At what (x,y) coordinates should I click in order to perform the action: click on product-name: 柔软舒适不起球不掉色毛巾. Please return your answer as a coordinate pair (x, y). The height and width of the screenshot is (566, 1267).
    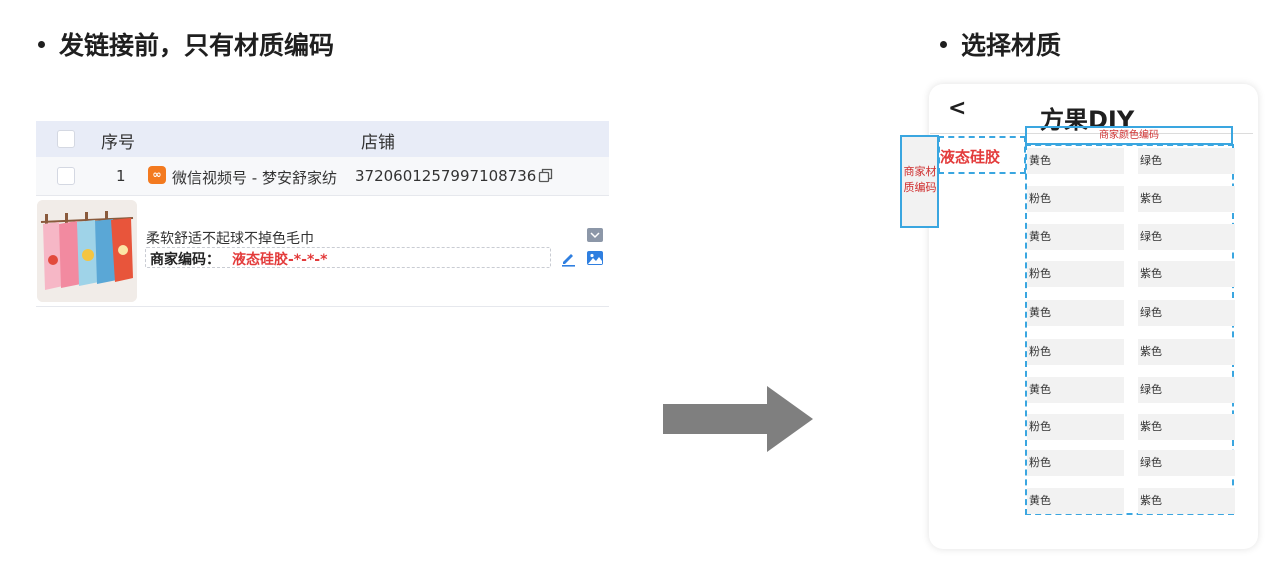
    Looking at the image, I should click on (230, 239).